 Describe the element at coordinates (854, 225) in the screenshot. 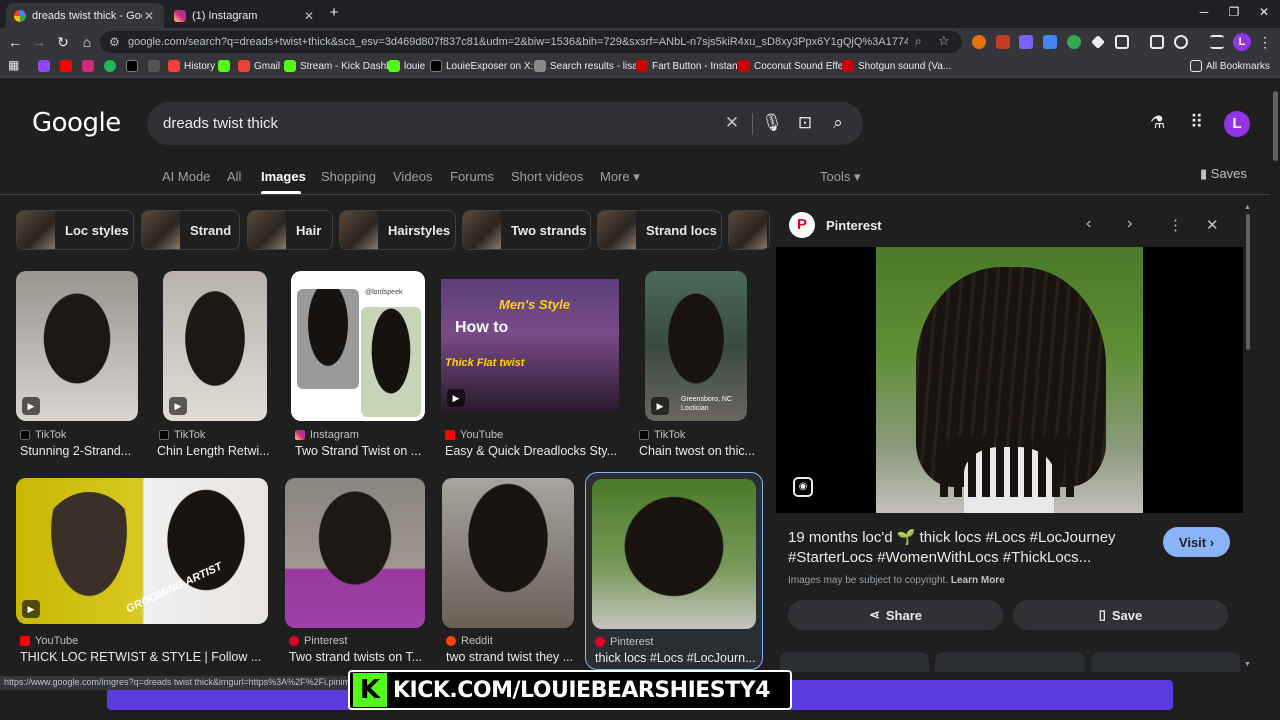

I see `panel-source: Pinterest` at that location.